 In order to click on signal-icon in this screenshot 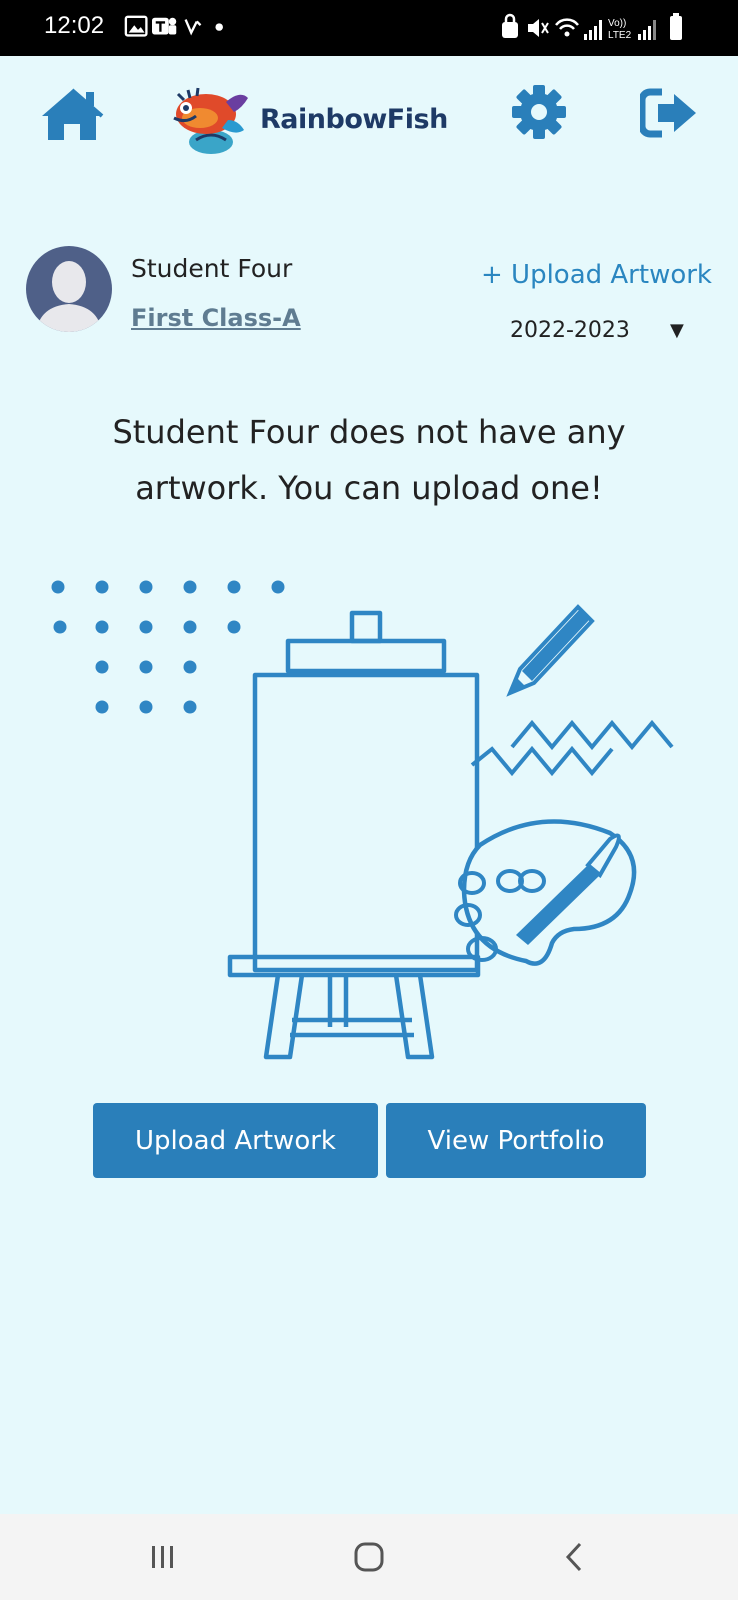, I will do `click(593, 30)`.